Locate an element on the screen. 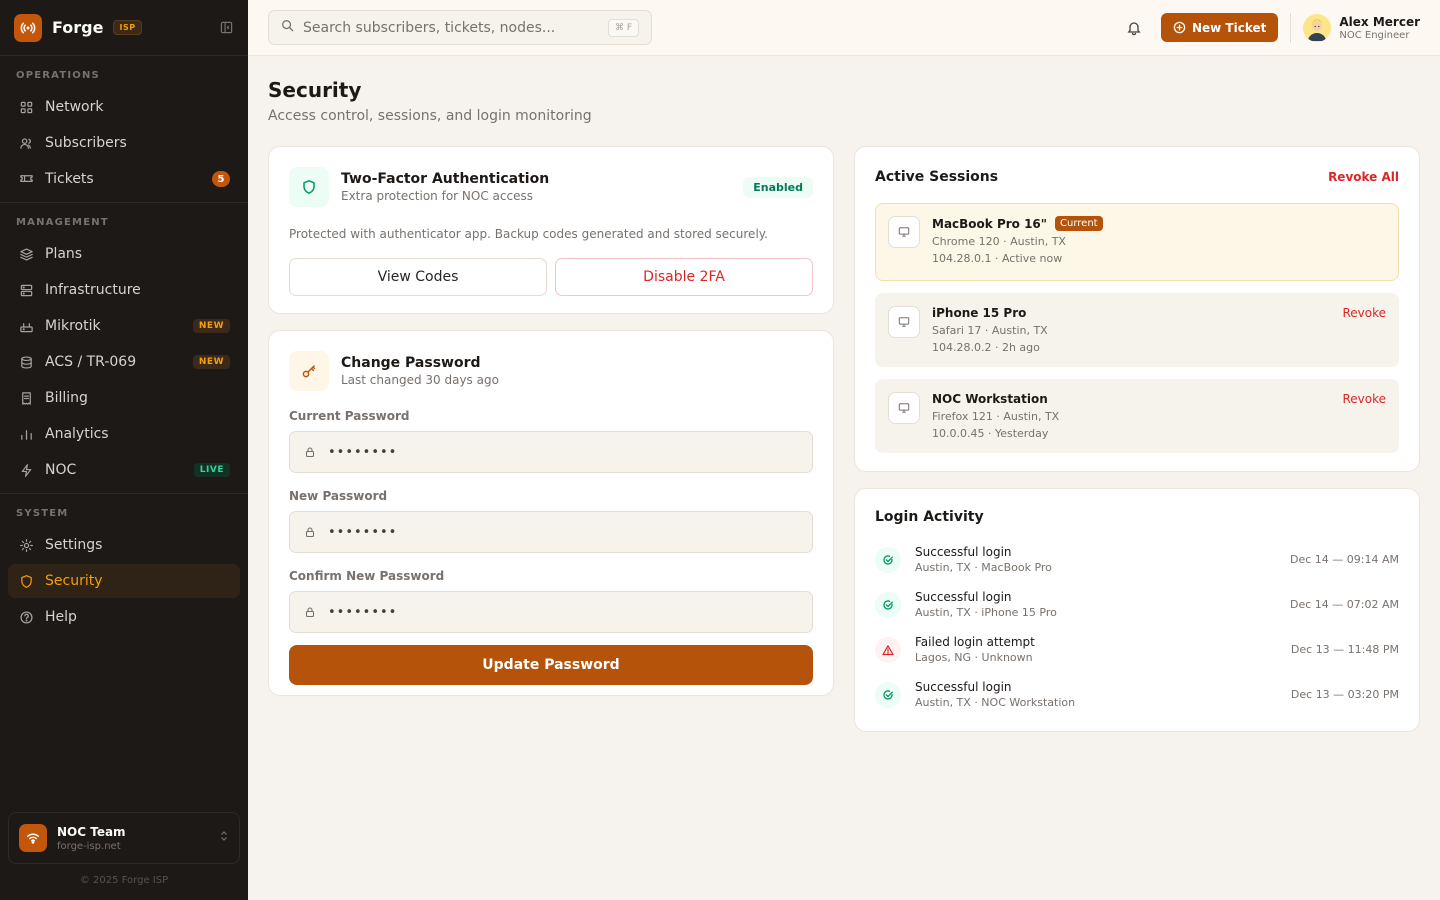  login-time: Dec 14 — 09:14 AM is located at coordinates (1344, 559).